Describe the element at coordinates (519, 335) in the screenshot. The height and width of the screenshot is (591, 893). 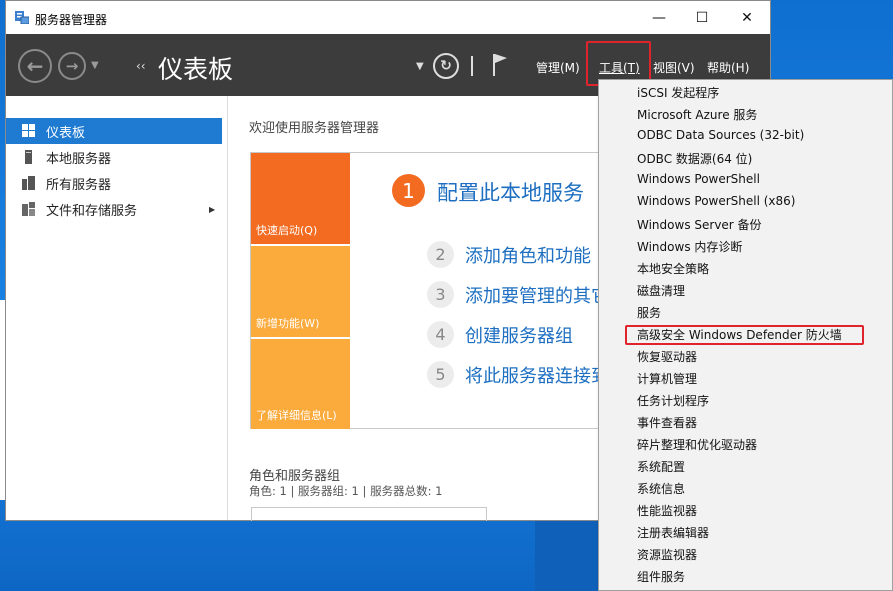
I see `step-link-create-group: 创建服务器组` at that location.